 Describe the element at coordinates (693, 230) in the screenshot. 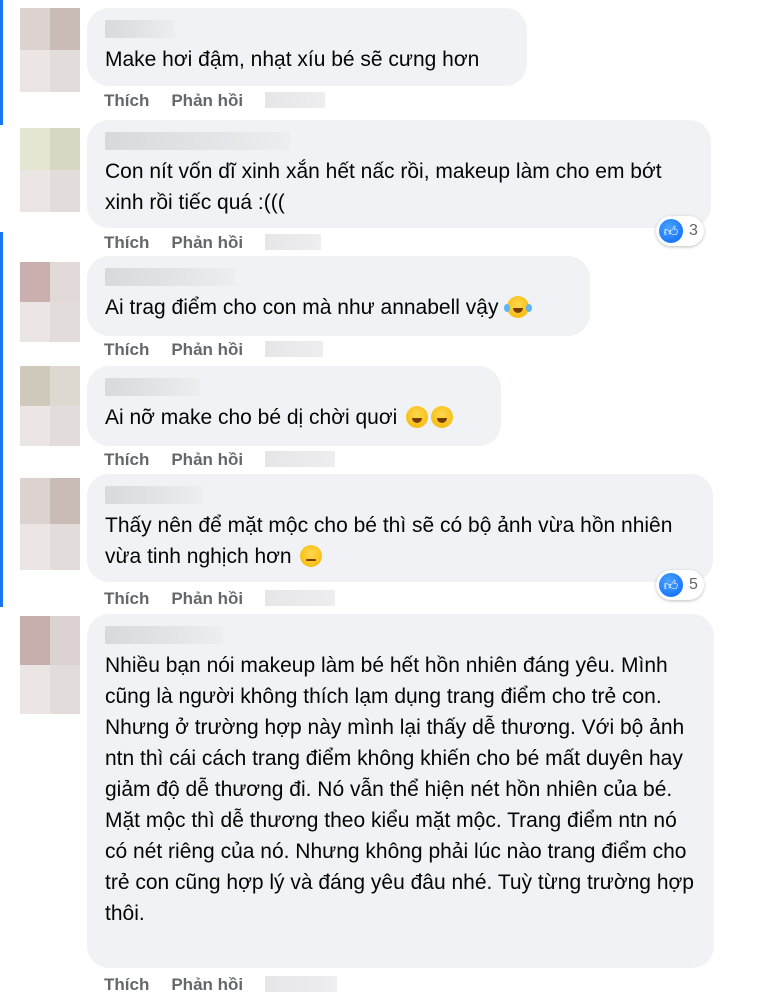

I see `reaction-count: 3` at that location.